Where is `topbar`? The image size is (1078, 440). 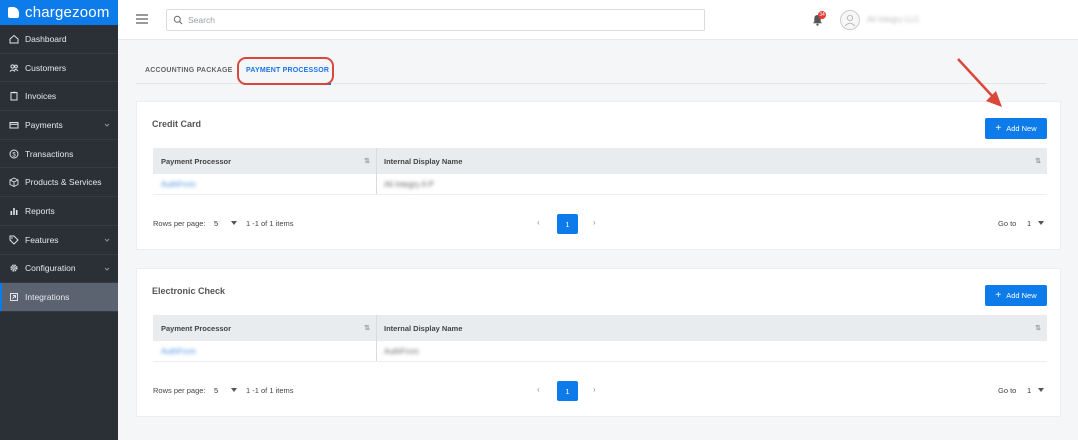 topbar is located at coordinates (598, 20).